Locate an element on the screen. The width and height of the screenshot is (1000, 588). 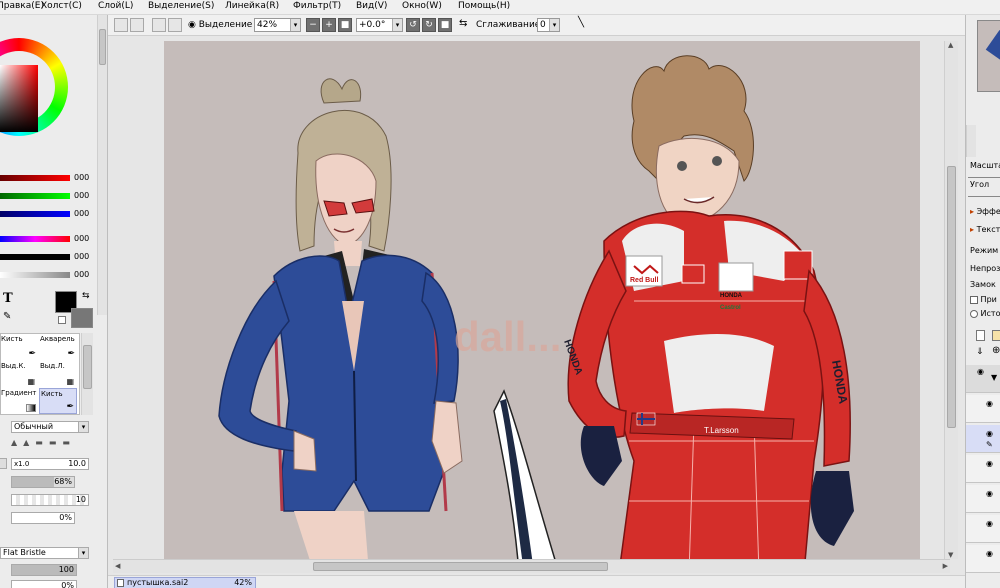
tool-gradient: Градиент is located at coordinates (19, 401).